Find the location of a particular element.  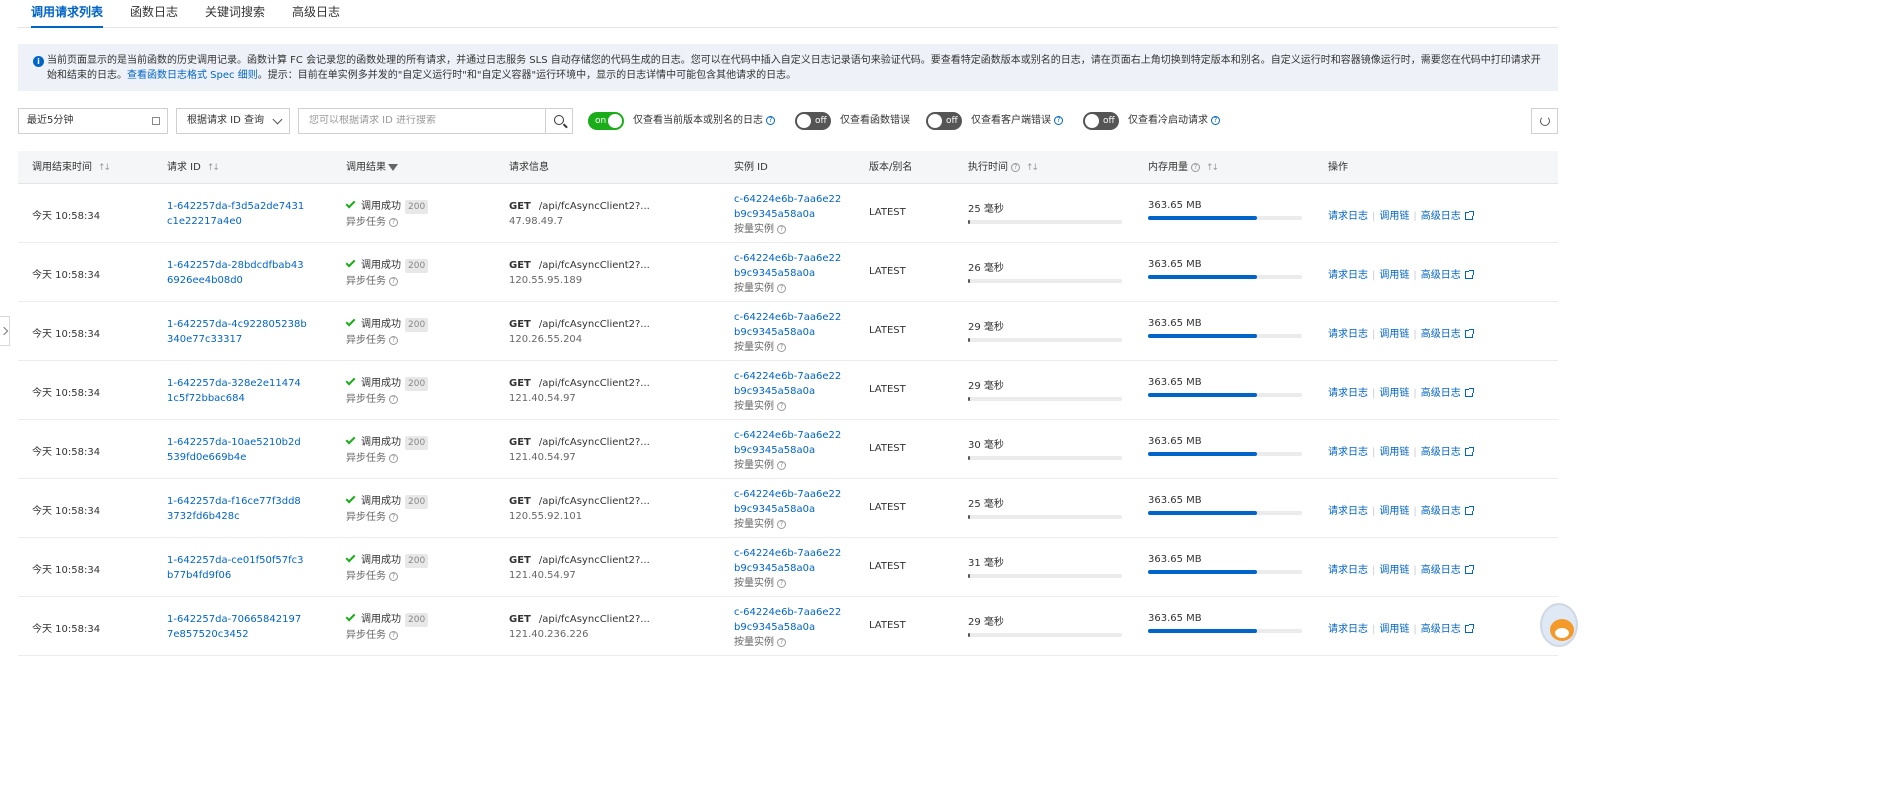

request-id-link: 1-642257da-28bdcdfbab436926ee4b08d0 is located at coordinates (237, 273).